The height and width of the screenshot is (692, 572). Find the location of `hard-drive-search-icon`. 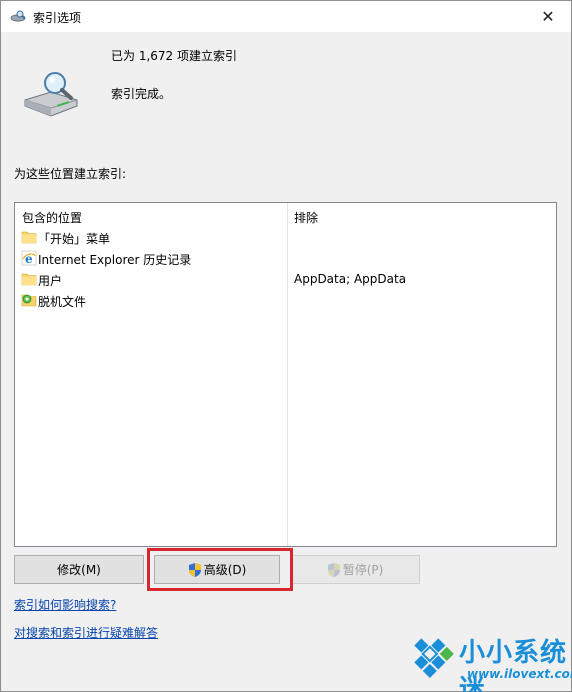

hard-drive-search-icon is located at coordinates (51, 94).